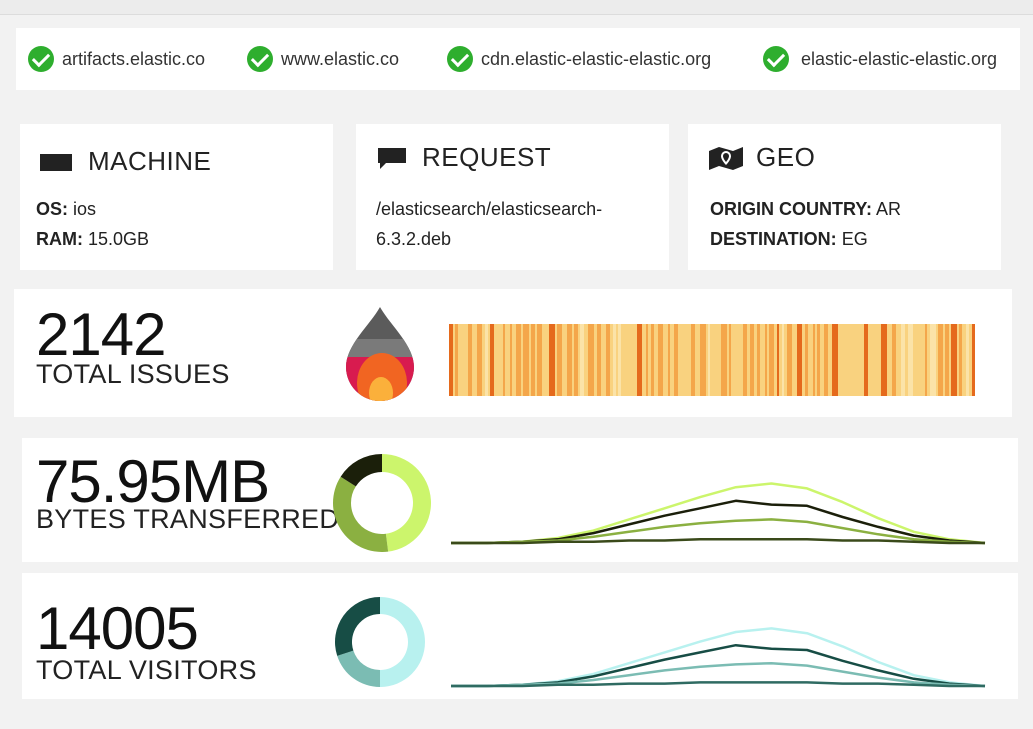  Describe the element at coordinates (516, 7) in the screenshot. I see `top-border` at that location.